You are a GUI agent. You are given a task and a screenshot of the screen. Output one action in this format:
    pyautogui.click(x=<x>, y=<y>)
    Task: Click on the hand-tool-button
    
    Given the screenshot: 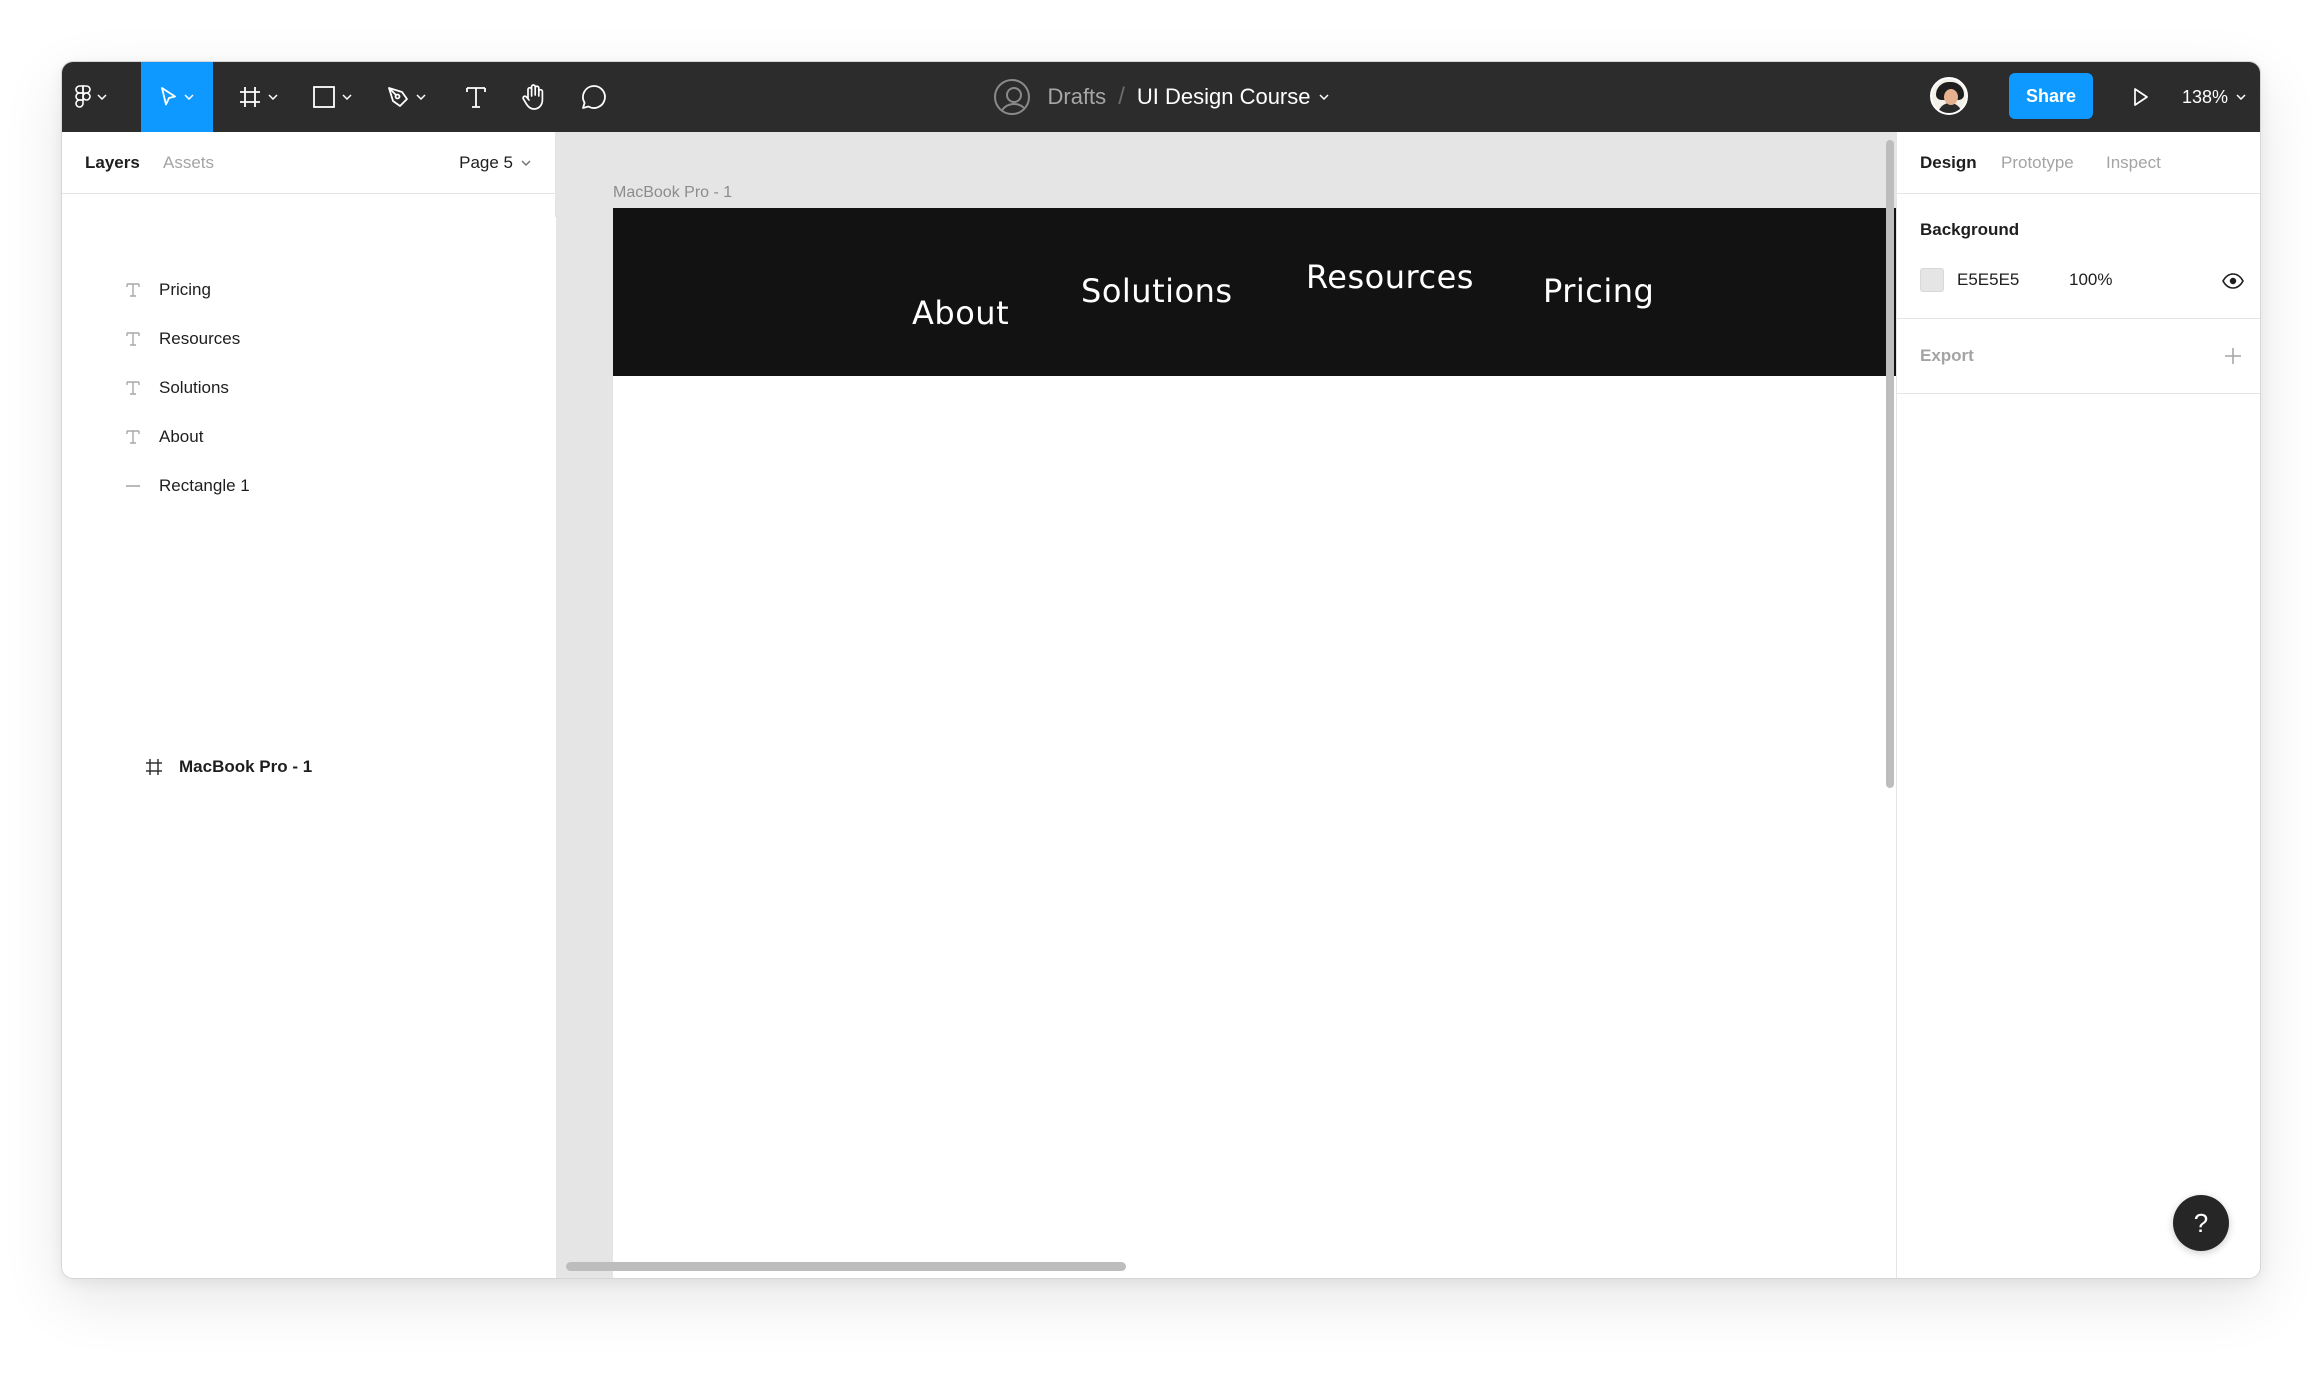 What is the action you would take?
    pyautogui.click(x=534, y=97)
    